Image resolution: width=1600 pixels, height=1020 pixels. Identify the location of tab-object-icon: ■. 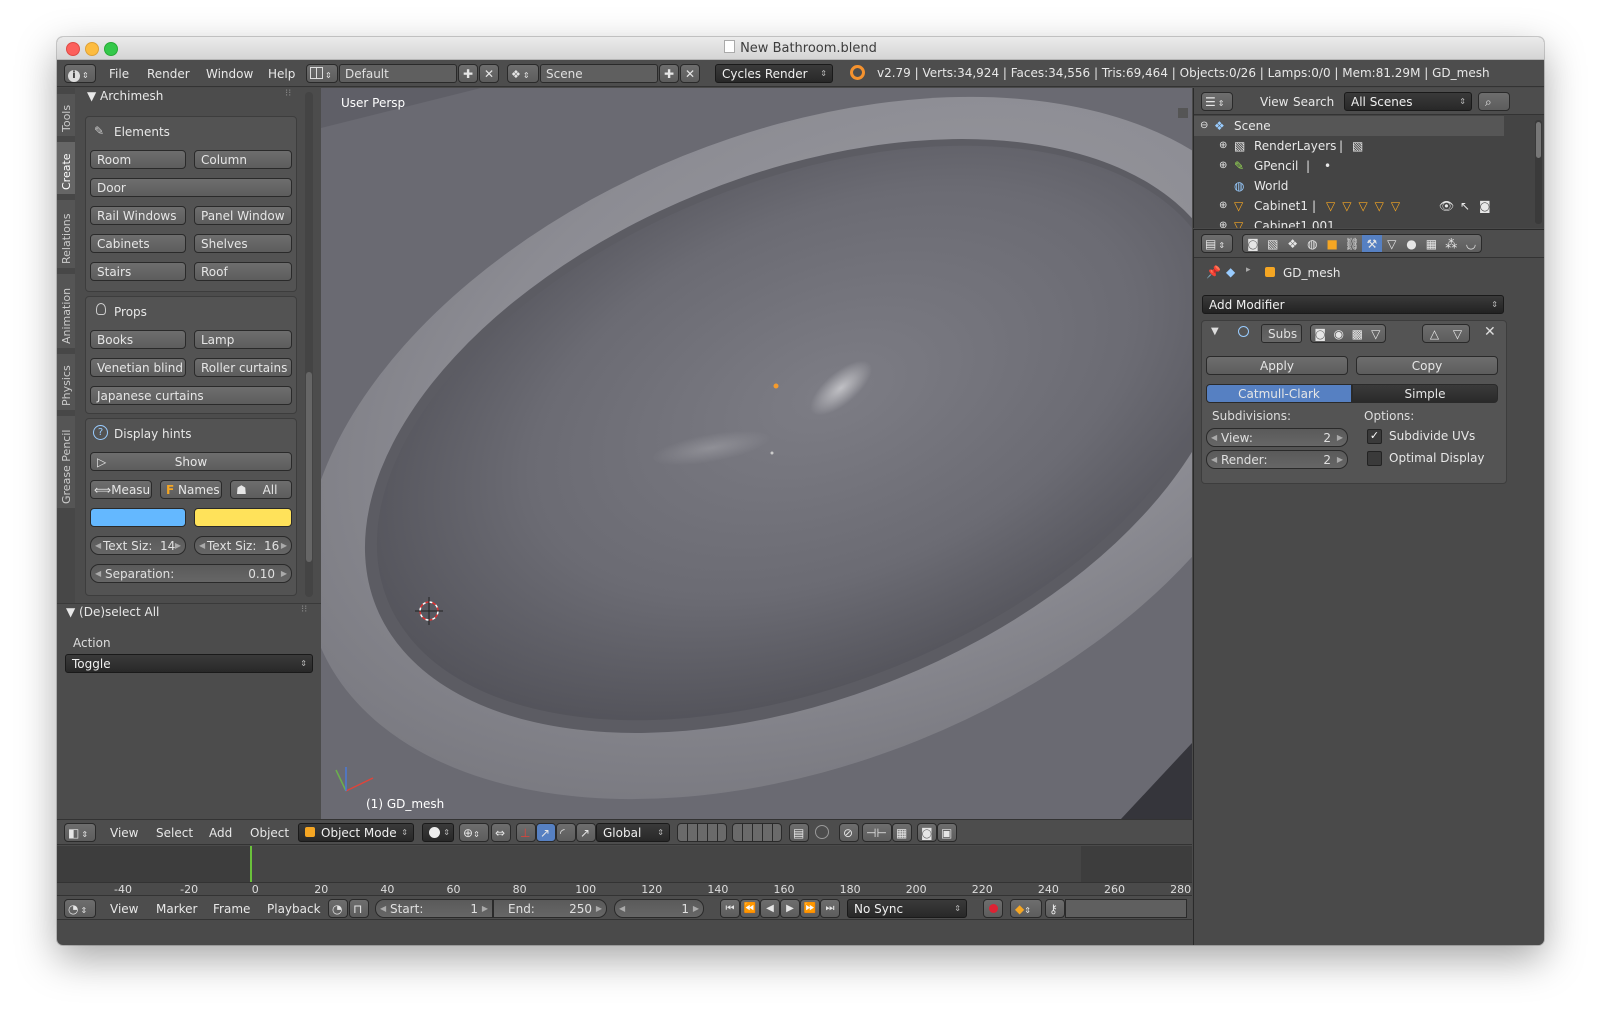
(1332, 243).